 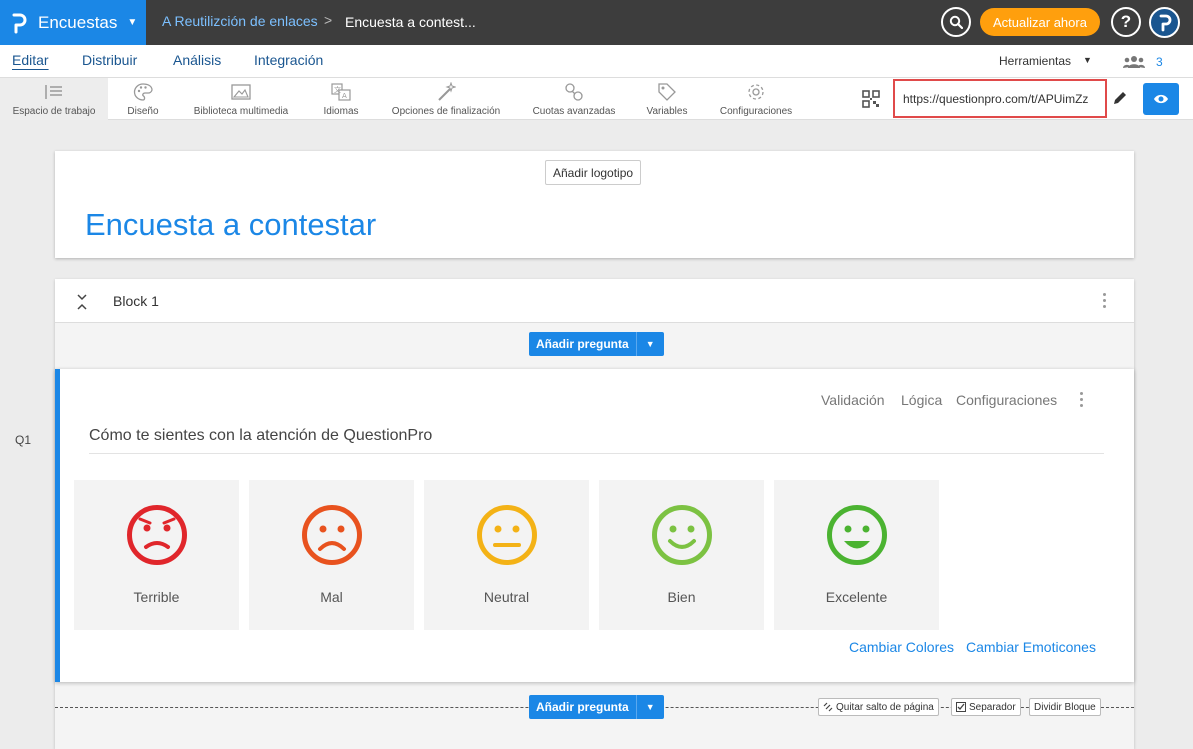 What do you see at coordinates (332, 535) in the screenshot?
I see `sad-face-icon` at bounding box center [332, 535].